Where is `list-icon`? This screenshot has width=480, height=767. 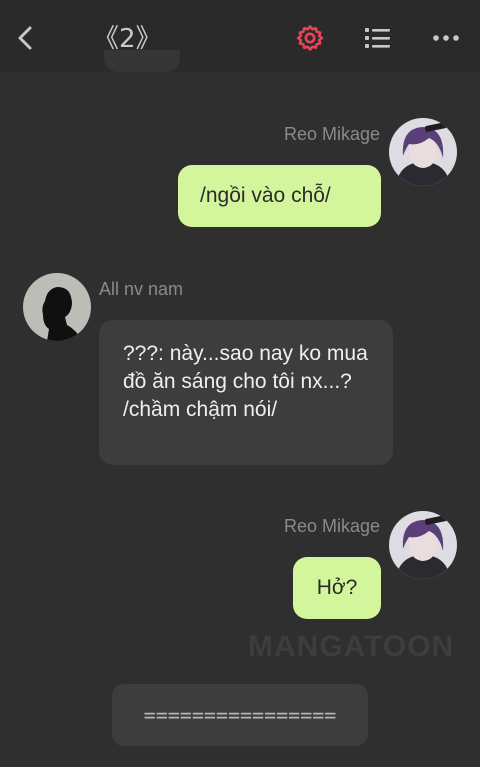
list-icon is located at coordinates (378, 38).